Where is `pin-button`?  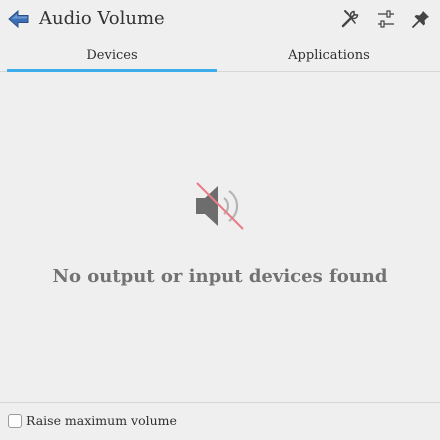
pin-button is located at coordinates (421, 19).